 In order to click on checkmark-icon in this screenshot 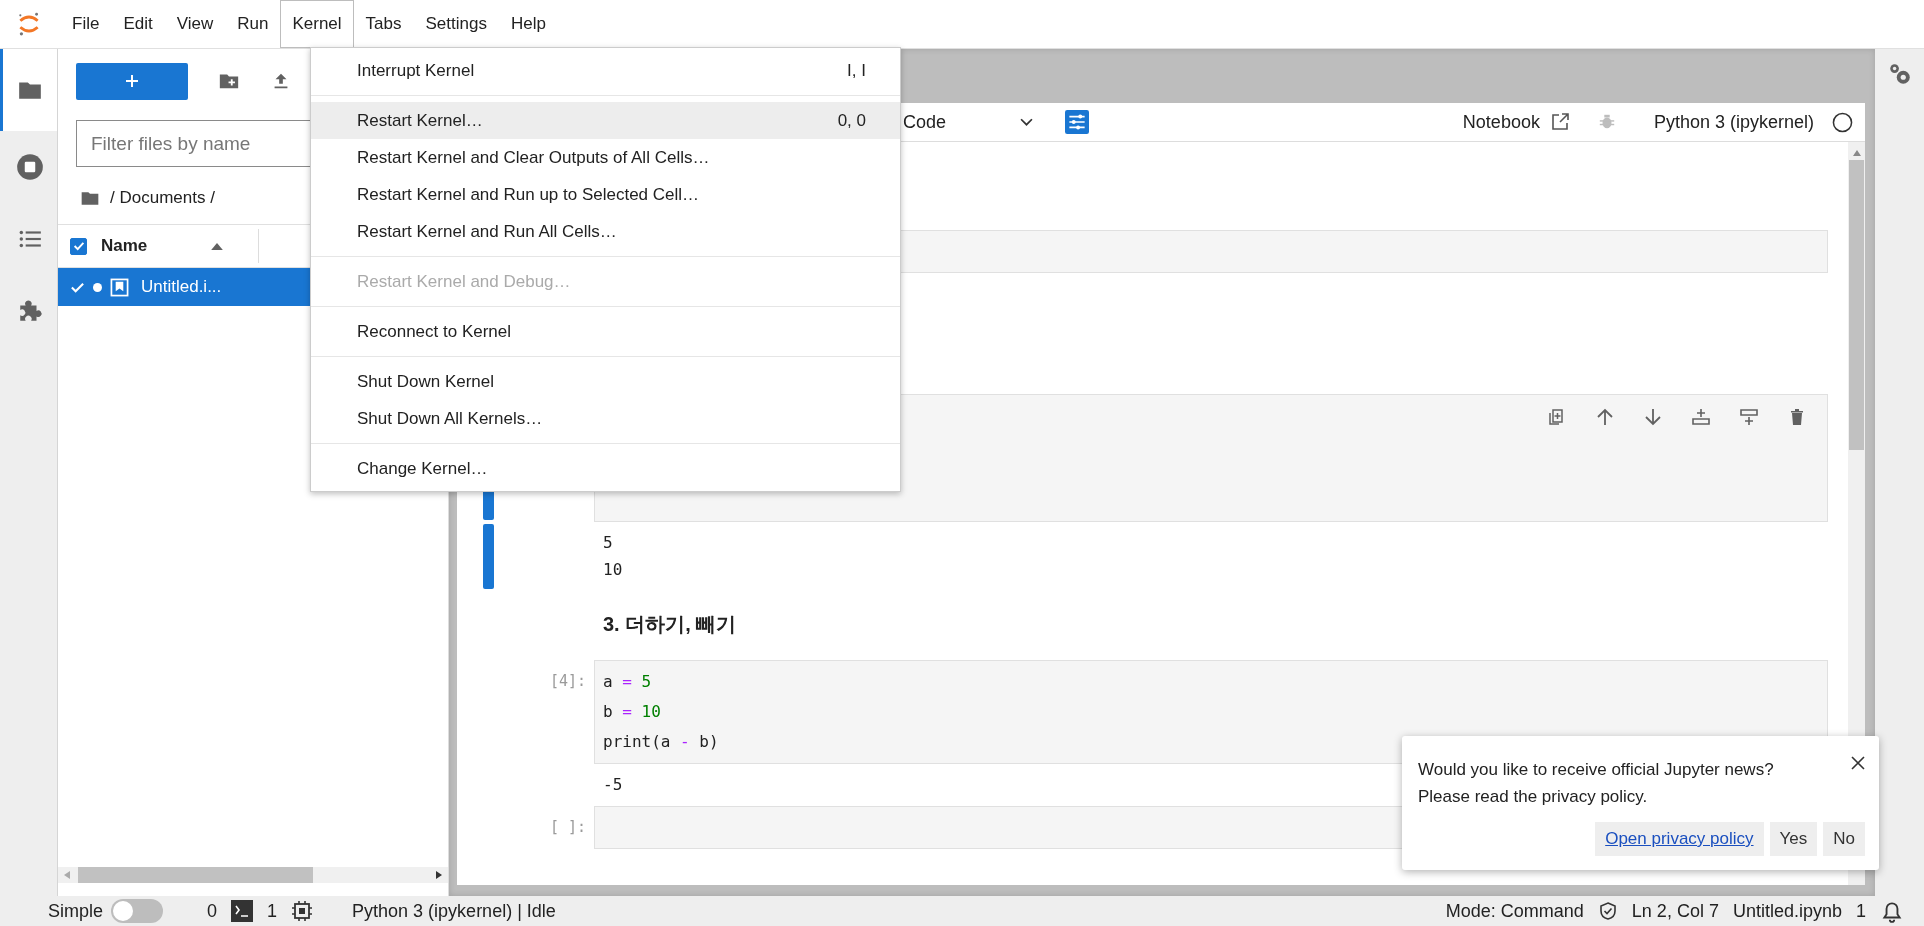, I will do `click(78, 246)`.